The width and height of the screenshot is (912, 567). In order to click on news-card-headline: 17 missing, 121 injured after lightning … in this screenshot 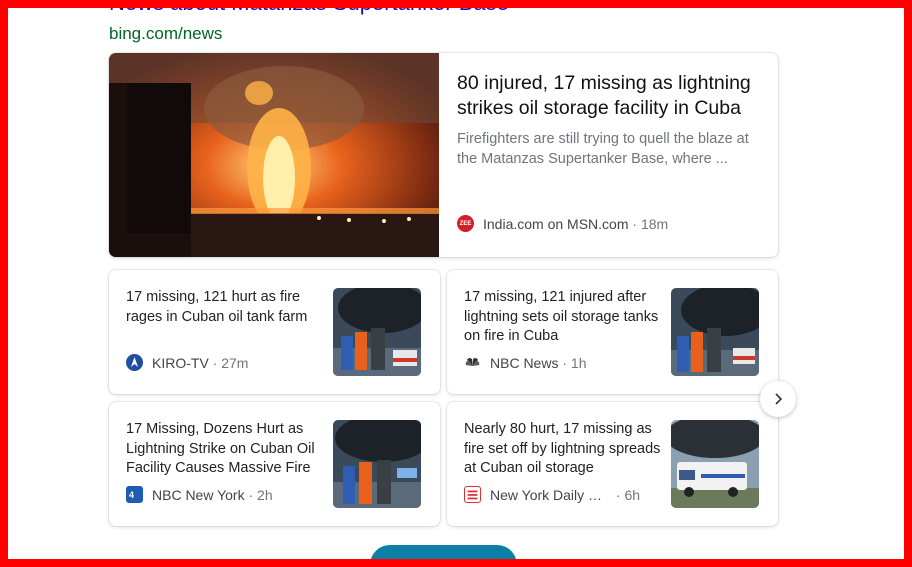, I will do `click(564, 317)`.